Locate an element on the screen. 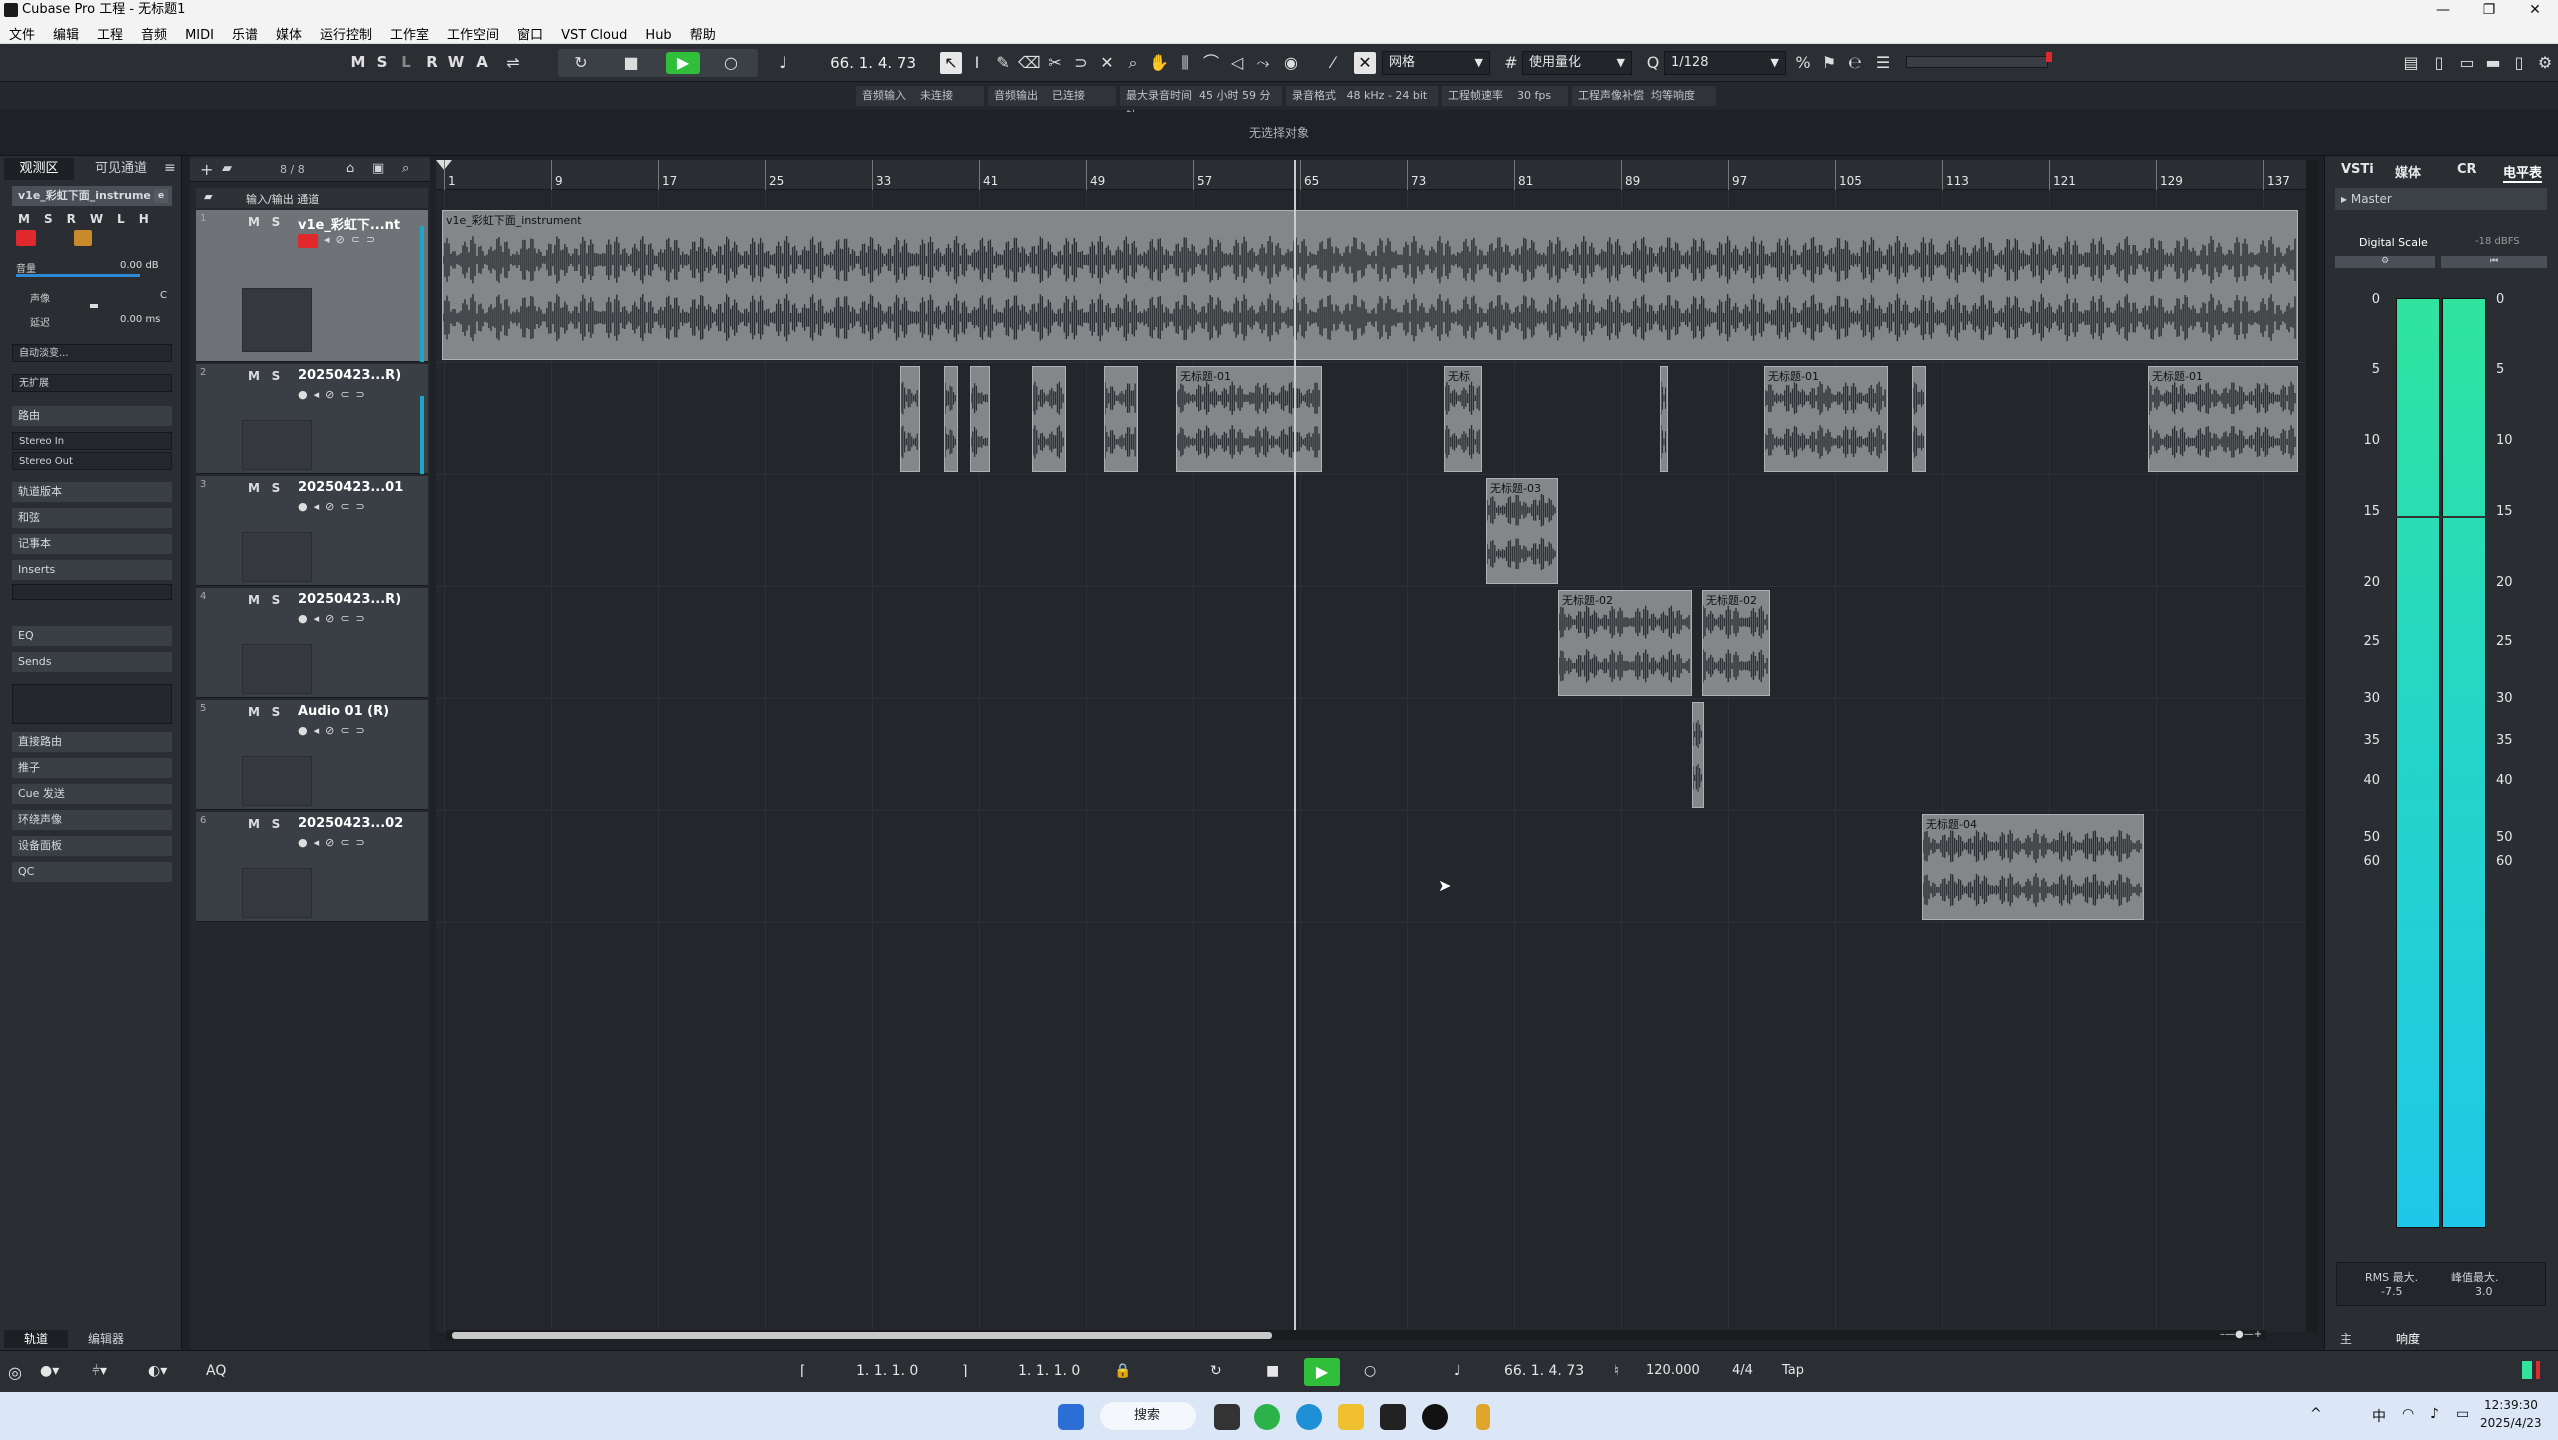 The image size is (2558, 1440). timeline-ruler: 1 9 17 25 33 41 49 57 65 73 81 89 97 105 113 121 129 137 is located at coordinates (1371, 175).